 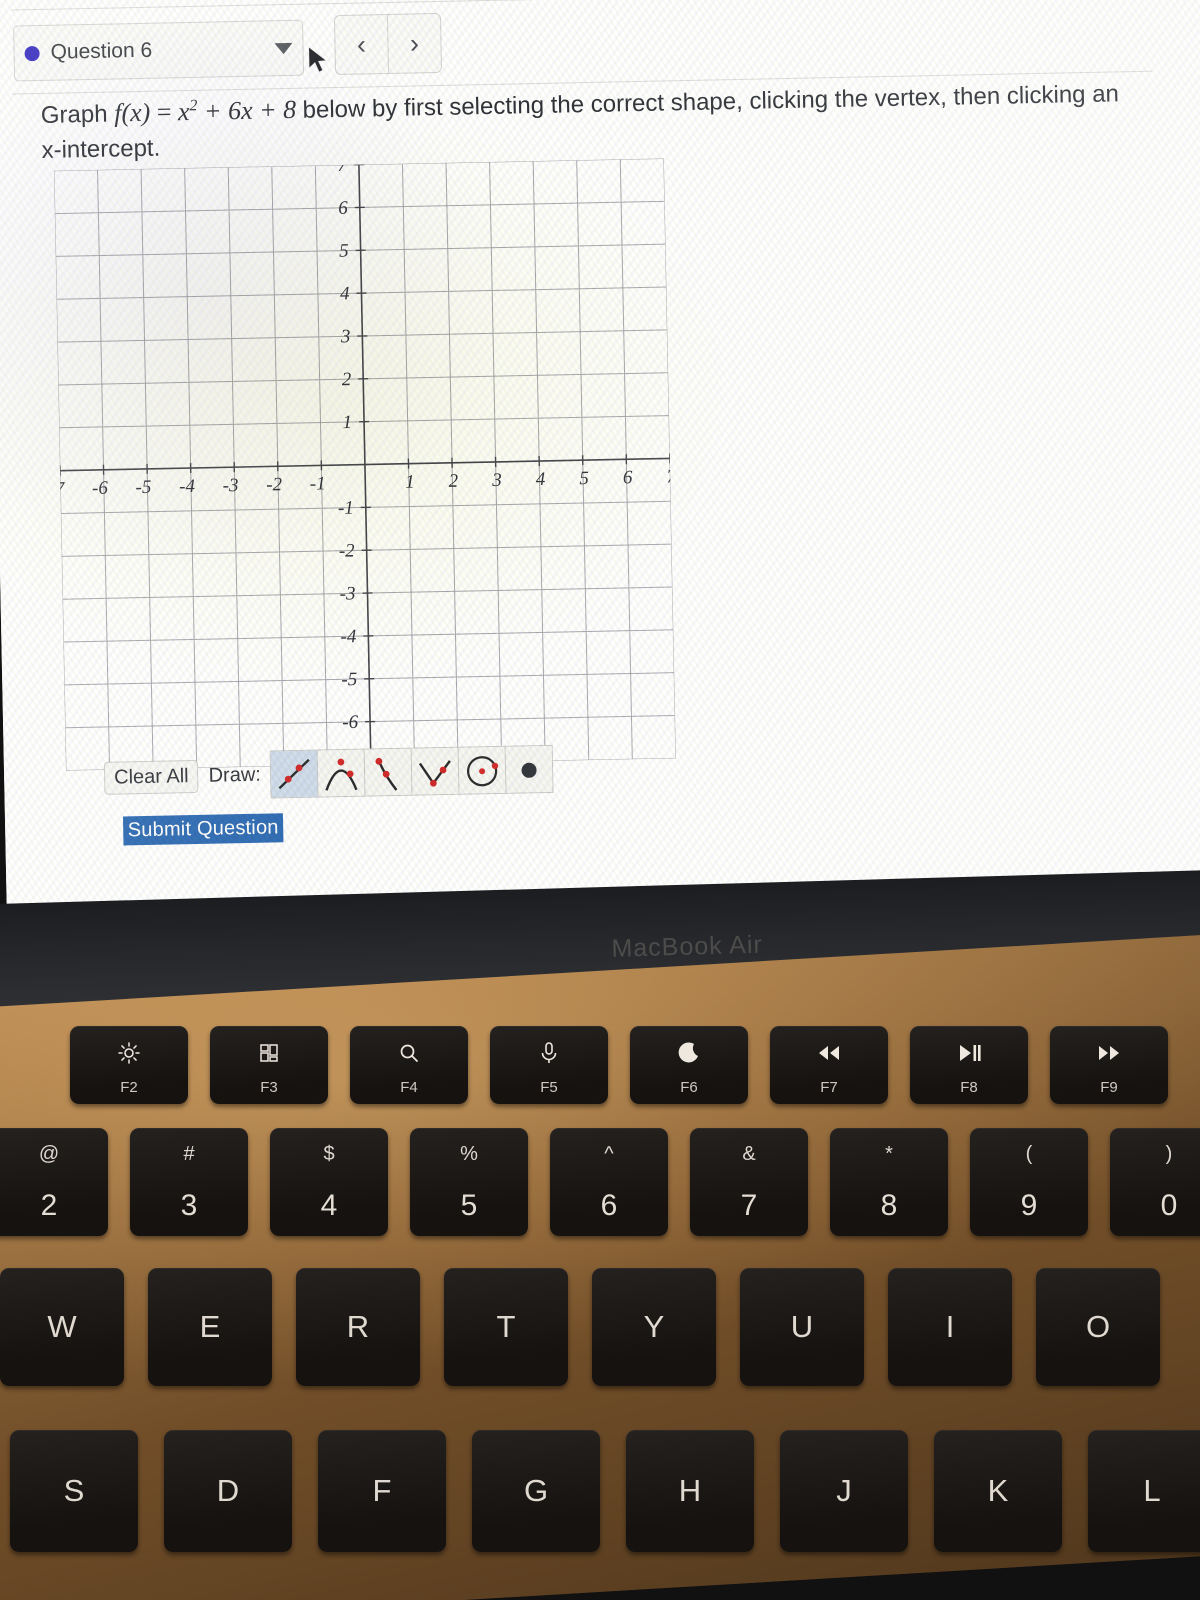 What do you see at coordinates (690, 1491) in the screenshot?
I see `key-h: H` at bounding box center [690, 1491].